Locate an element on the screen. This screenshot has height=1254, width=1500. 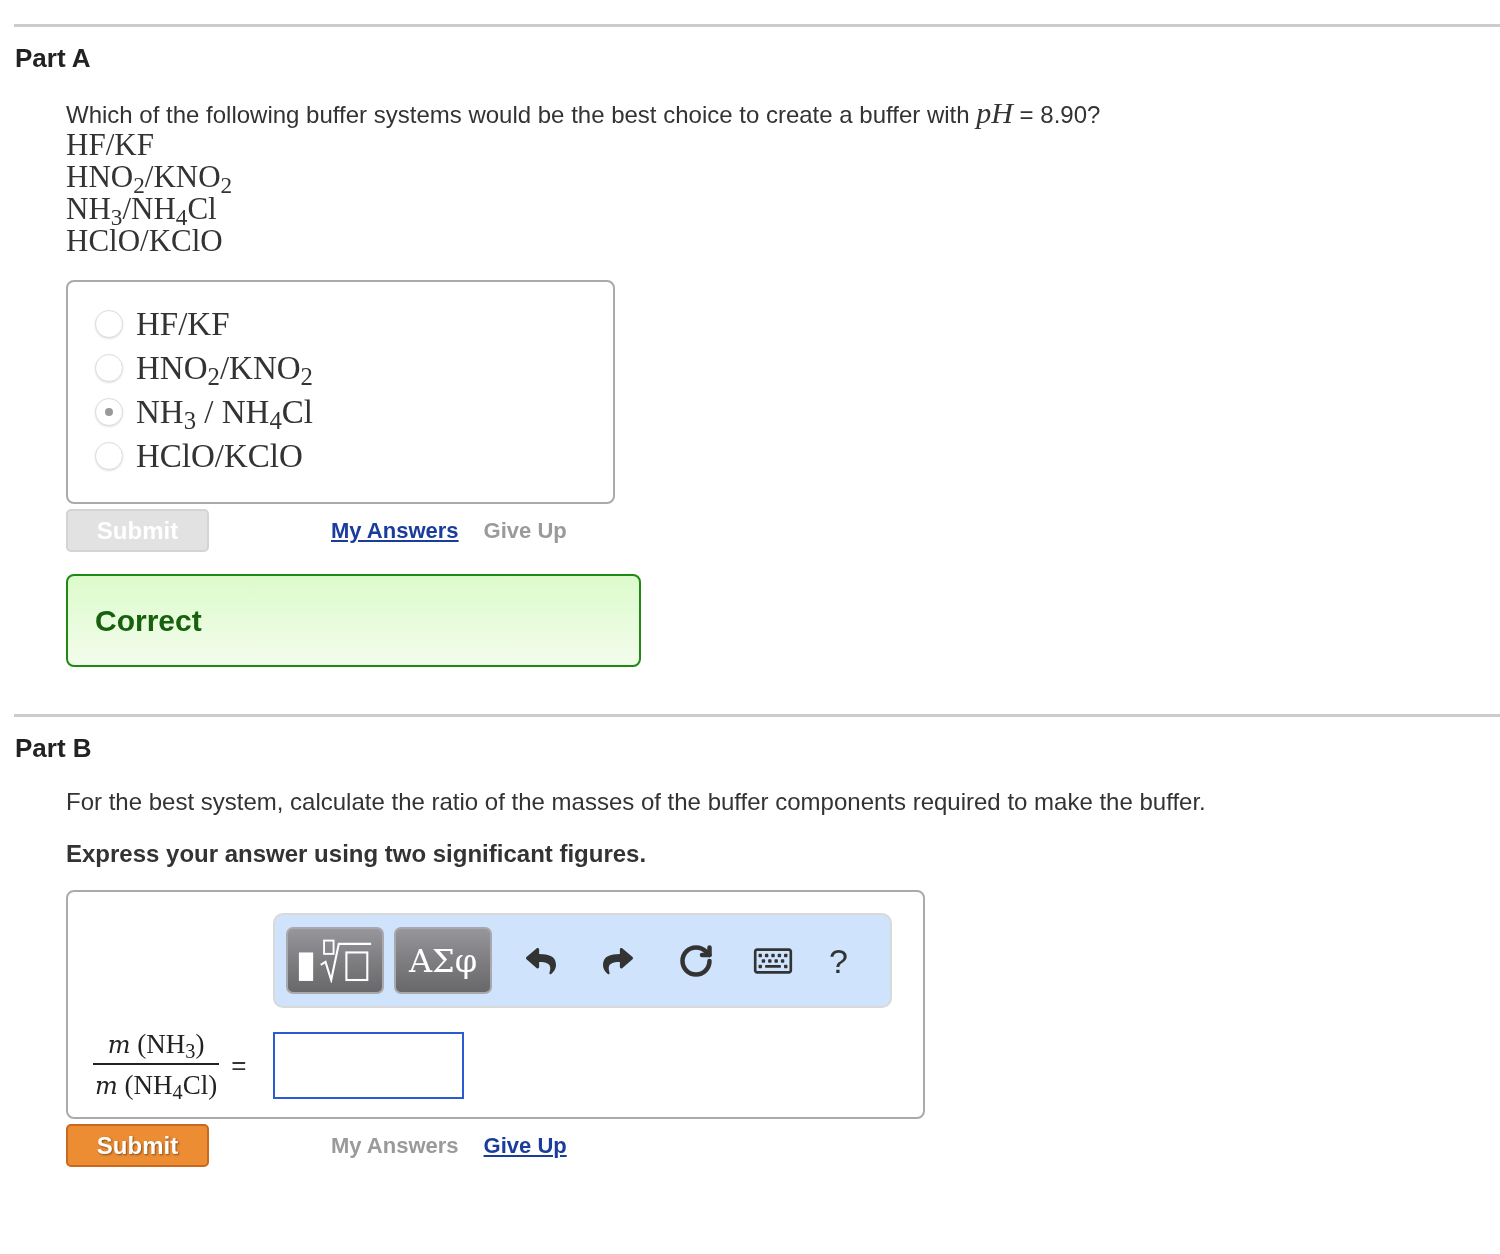
square-root-template-icon is located at coordinates (335, 960).